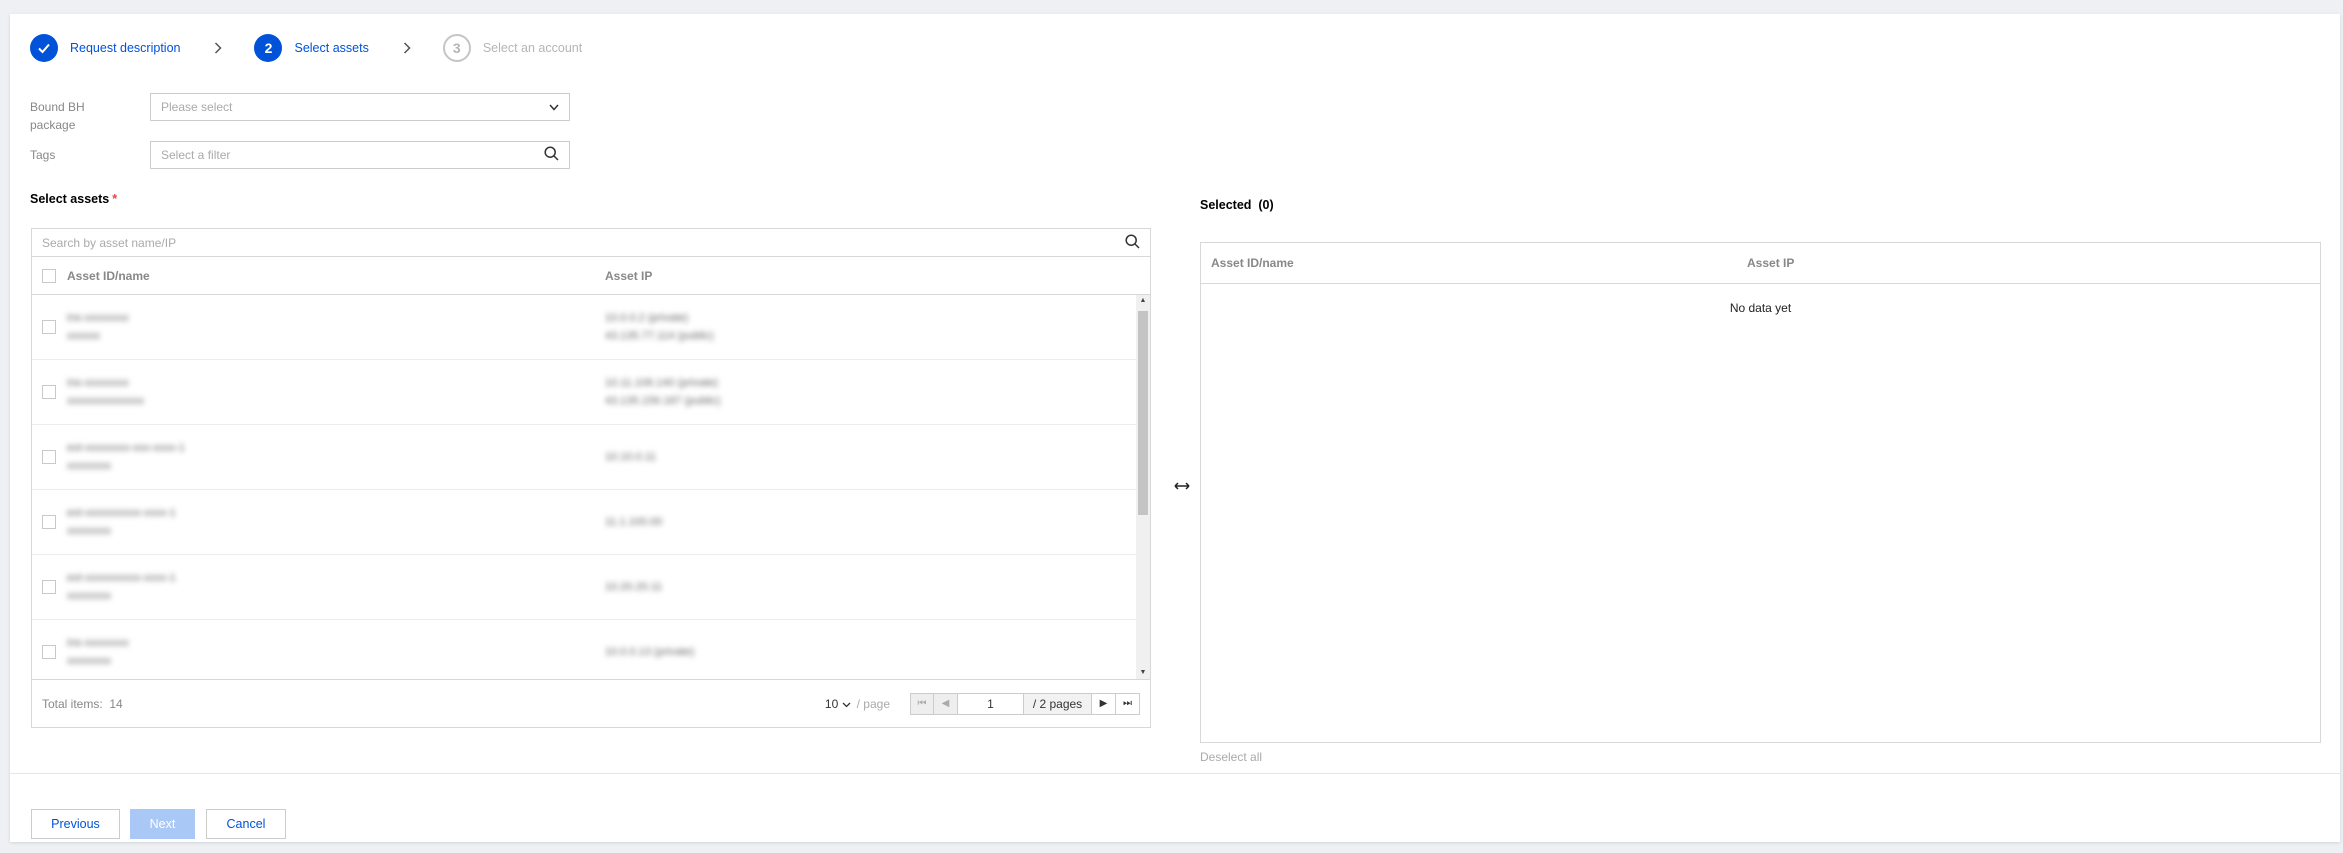 The height and width of the screenshot is (853, 2343). I want to click on step-select-account: 3 Select an account, so click(512, 48).